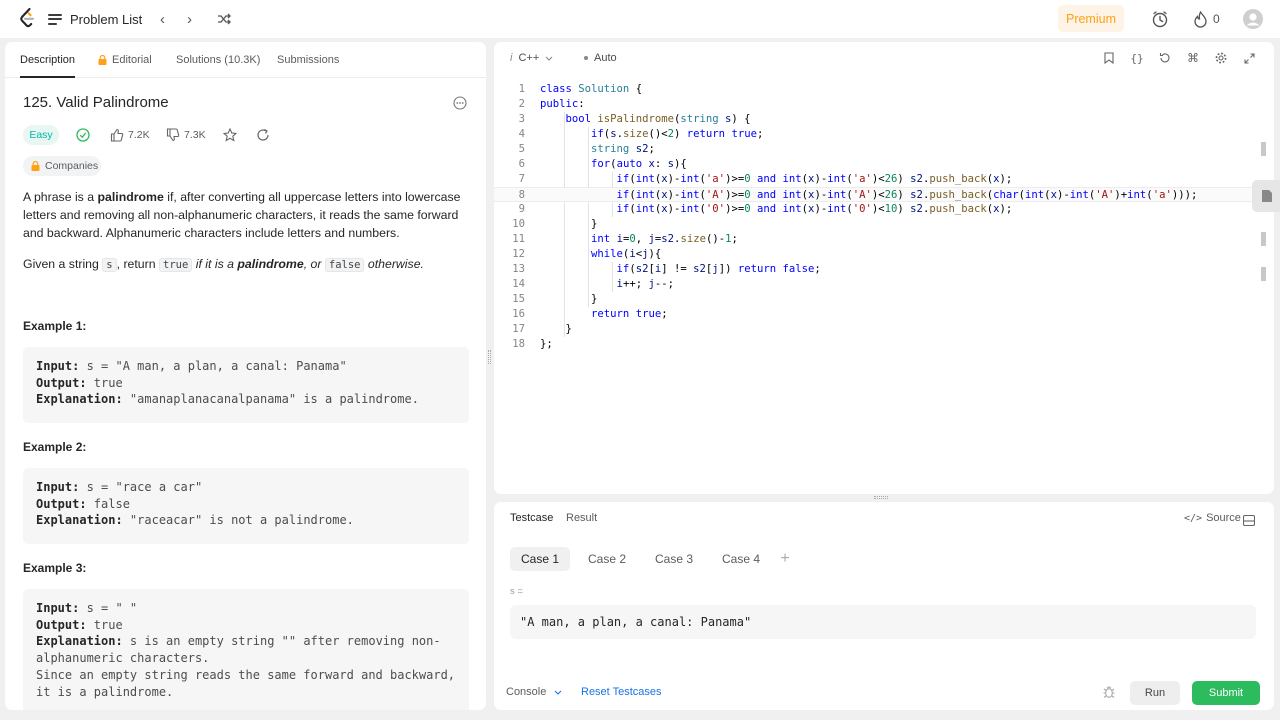  Describe the element at coordinates (1221, 58) in the screenshot. I see `settings-gear-icon` at that location.